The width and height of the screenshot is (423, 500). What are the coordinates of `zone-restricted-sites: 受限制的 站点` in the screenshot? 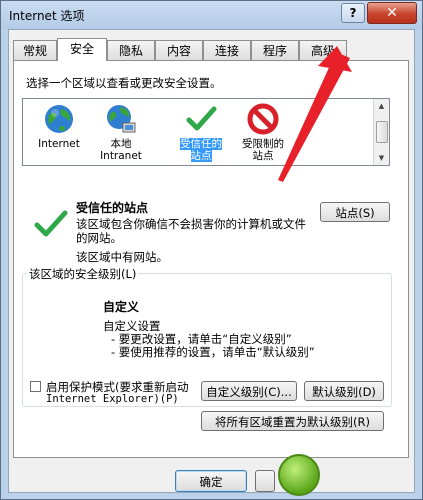 It's located at (263, 132).